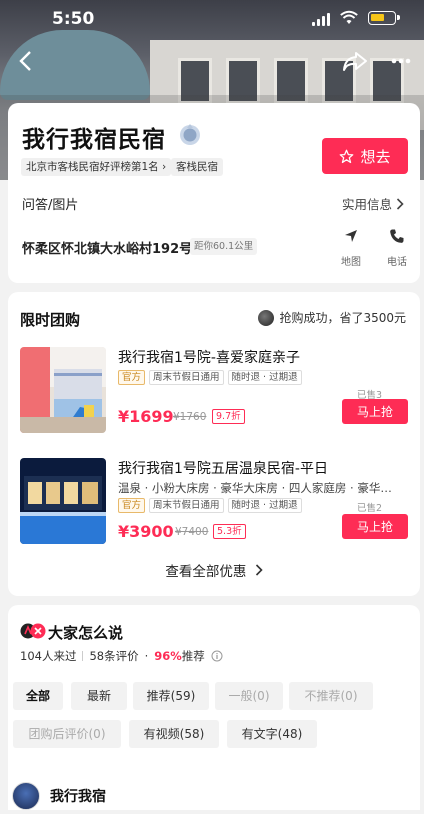 The width and height of the screenshot is (424, 814). What do you see at coordinates (197, 167) in the screenshot?
I see `type-badge: 客栈民宿` at bounding box center [197, 167].